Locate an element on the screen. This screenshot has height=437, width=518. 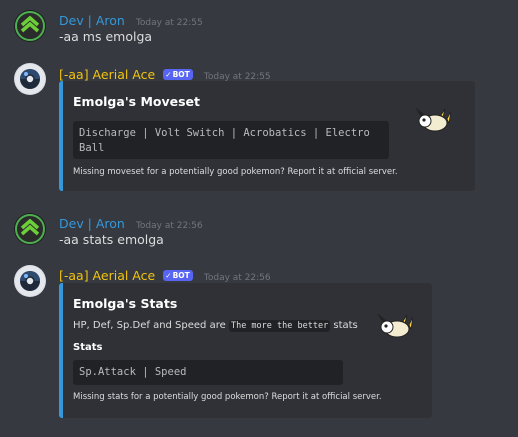
description-text: HP, Def, Sp.Def and Speed are is located at coordinates (149, 325).